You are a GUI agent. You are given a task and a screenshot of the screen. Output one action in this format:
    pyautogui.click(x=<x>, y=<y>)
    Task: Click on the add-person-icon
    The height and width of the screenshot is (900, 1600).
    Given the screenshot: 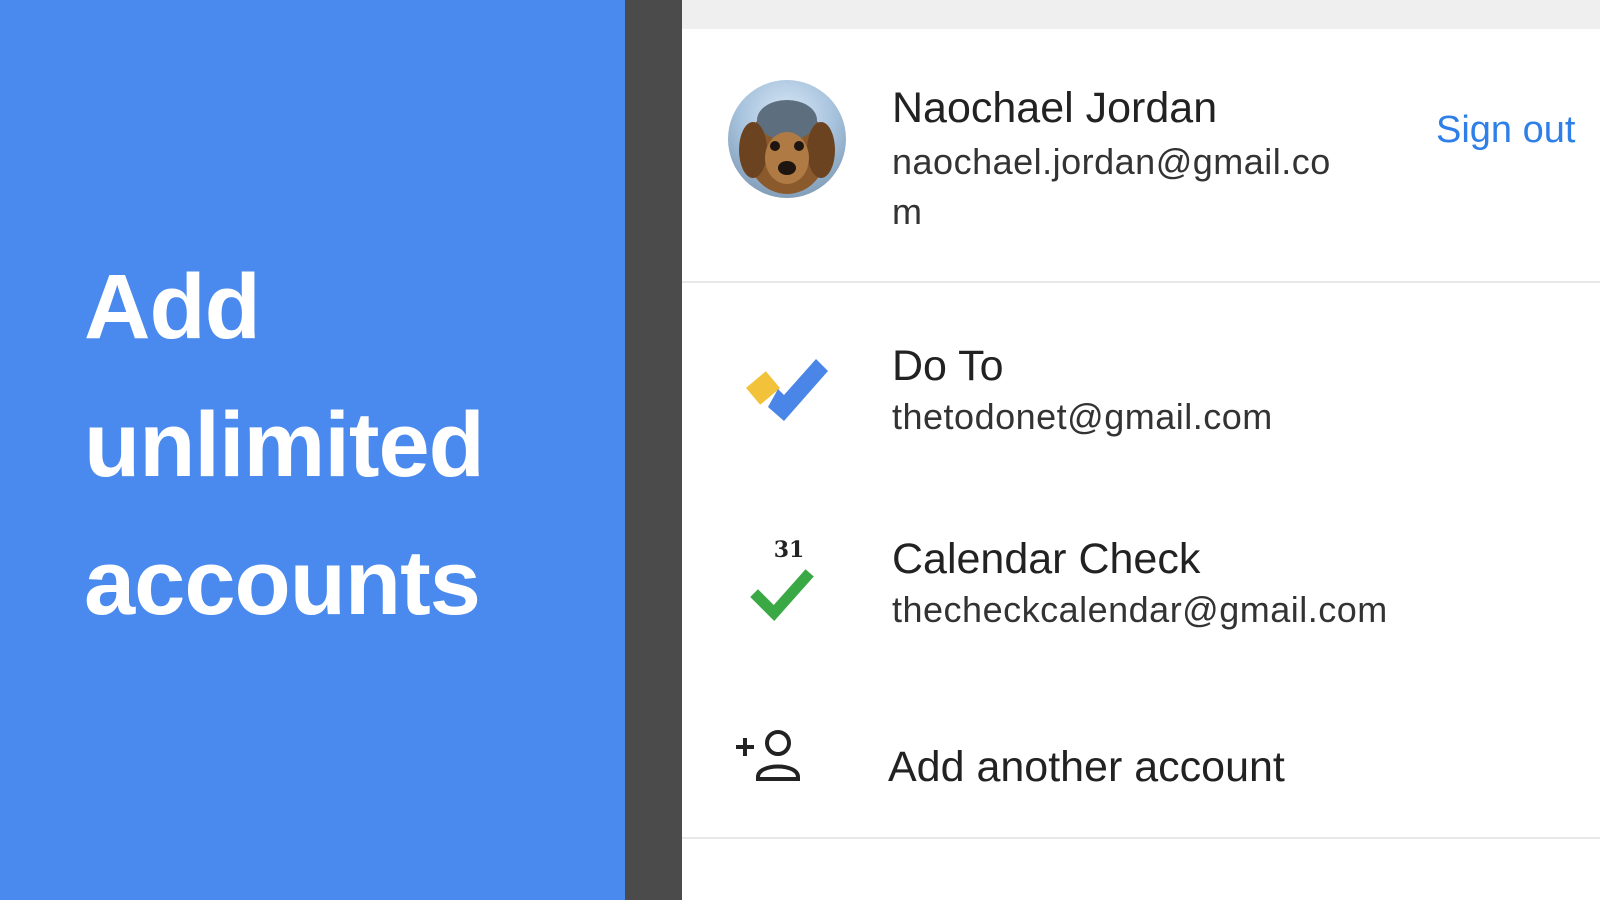 What is the action you would take?
    pyautogui.click(x=772, y=755)
    